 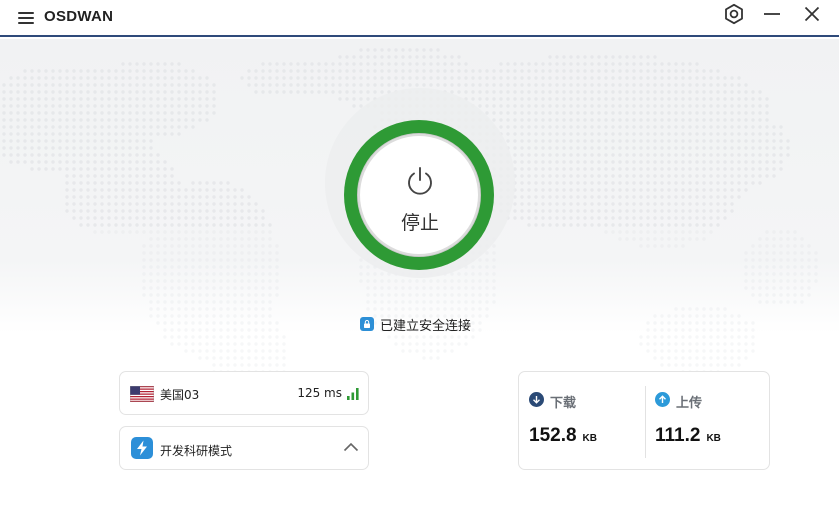 I want to click on connection-status-text: 已建立安全连接, so click(x=426, y=326).